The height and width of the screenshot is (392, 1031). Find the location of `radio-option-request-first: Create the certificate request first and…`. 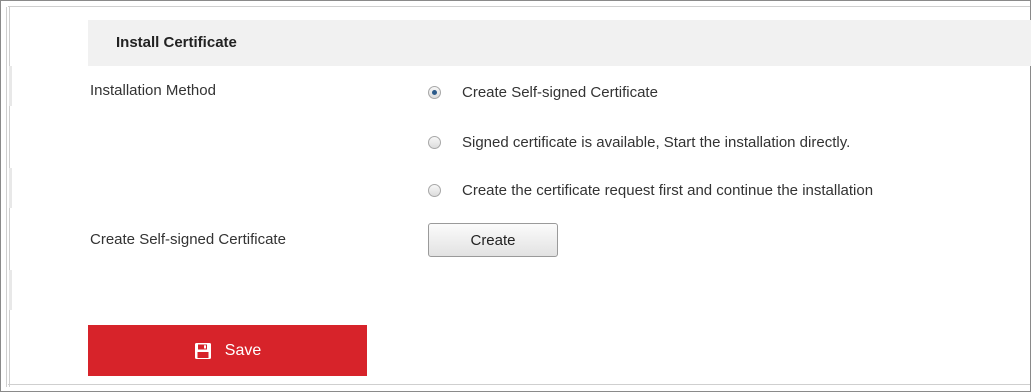

radio-option-request-first: Create the certificate request first and… is located at coordinates (650, 190).